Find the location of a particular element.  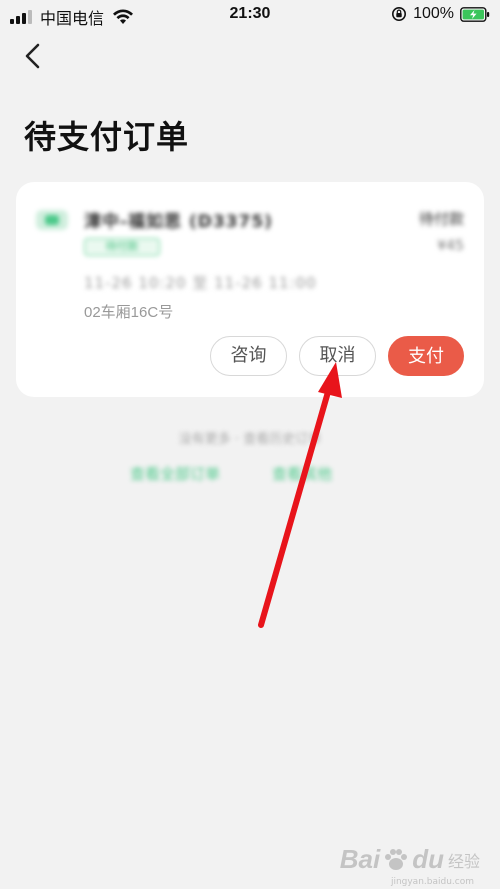

footer-note: 没有更多 · 查看历史订单 is located at coordinates (250, 439).